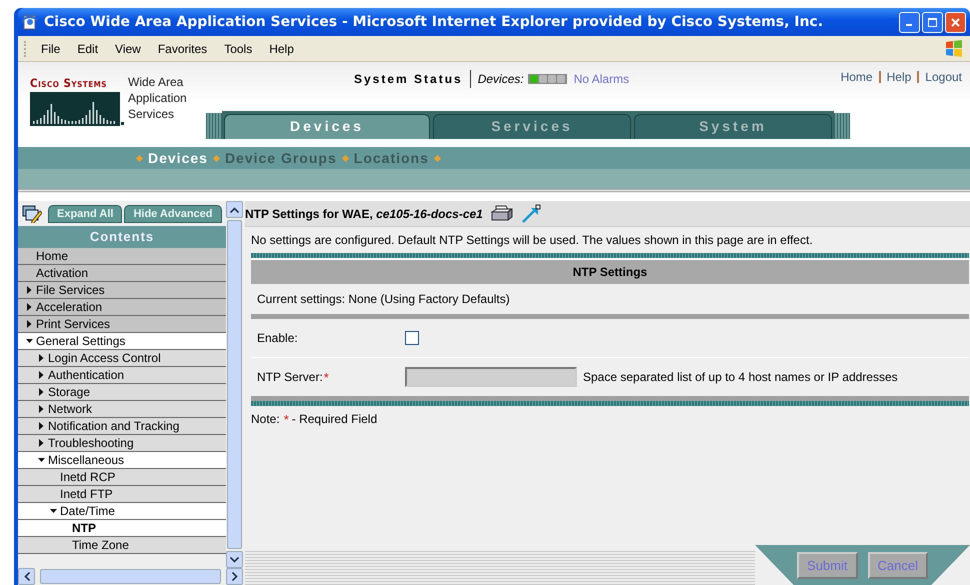 Image resolution: width=970 pixels, height=585 pixels. What do you see at coordinates (909, 22) in the screenshot?
I see `minimize-button` at bounding box center [909, 22].